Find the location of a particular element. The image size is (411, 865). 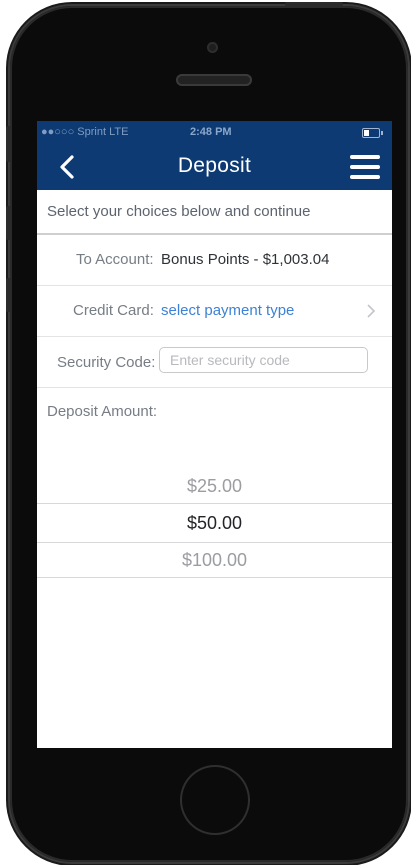

amount-option: $100.00 is located at coordinates (214, 560).